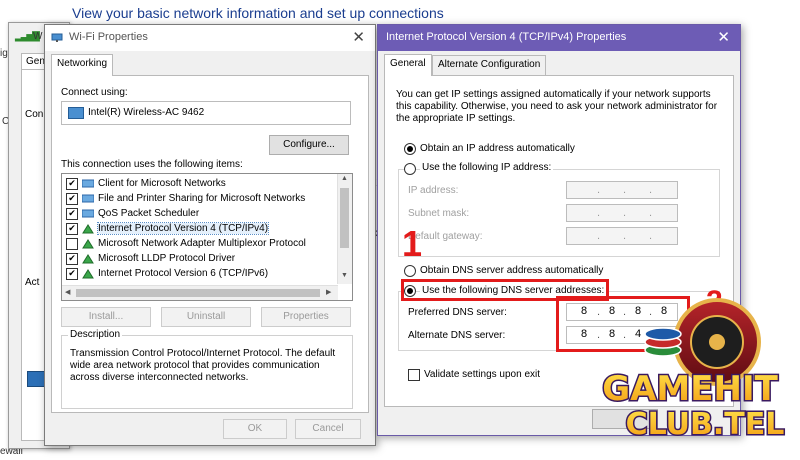  Describe the element at coordinates (32, 282) in the screenshot. I see `activity-label: Act` at that location.